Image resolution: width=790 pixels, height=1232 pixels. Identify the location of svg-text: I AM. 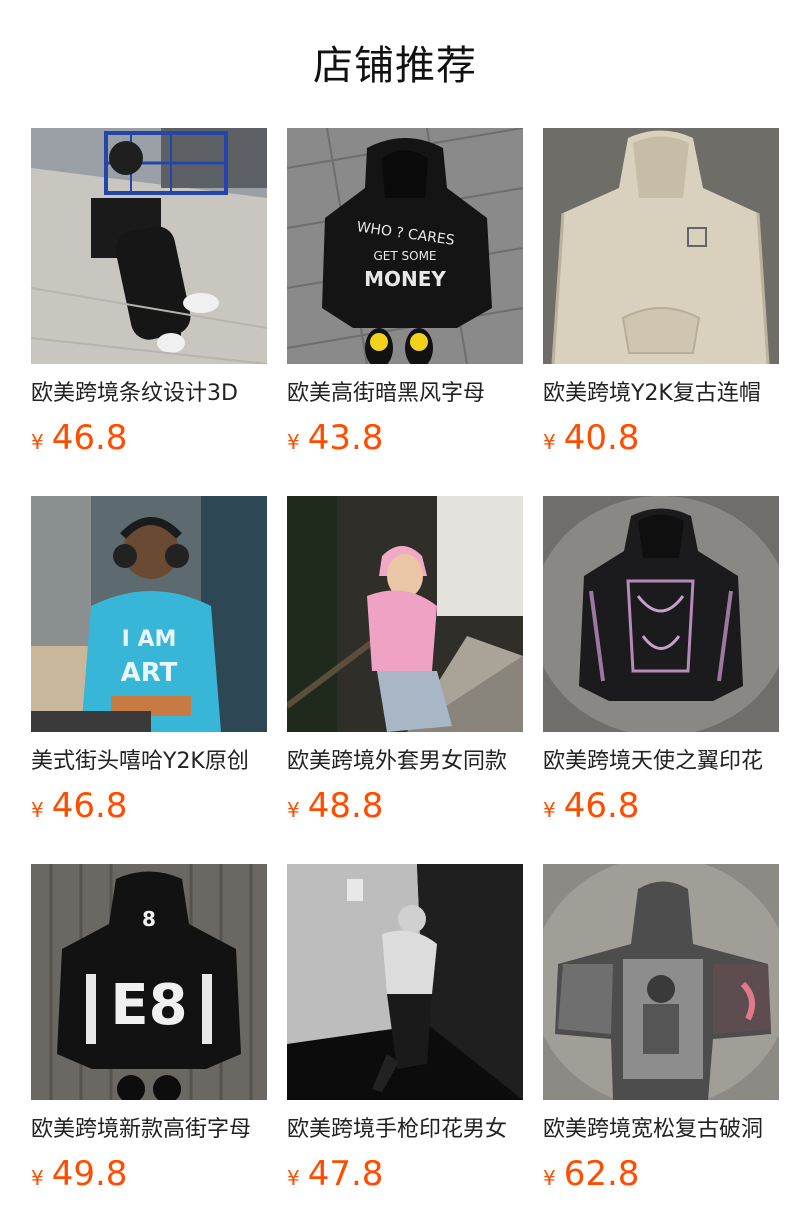
(149, 639).